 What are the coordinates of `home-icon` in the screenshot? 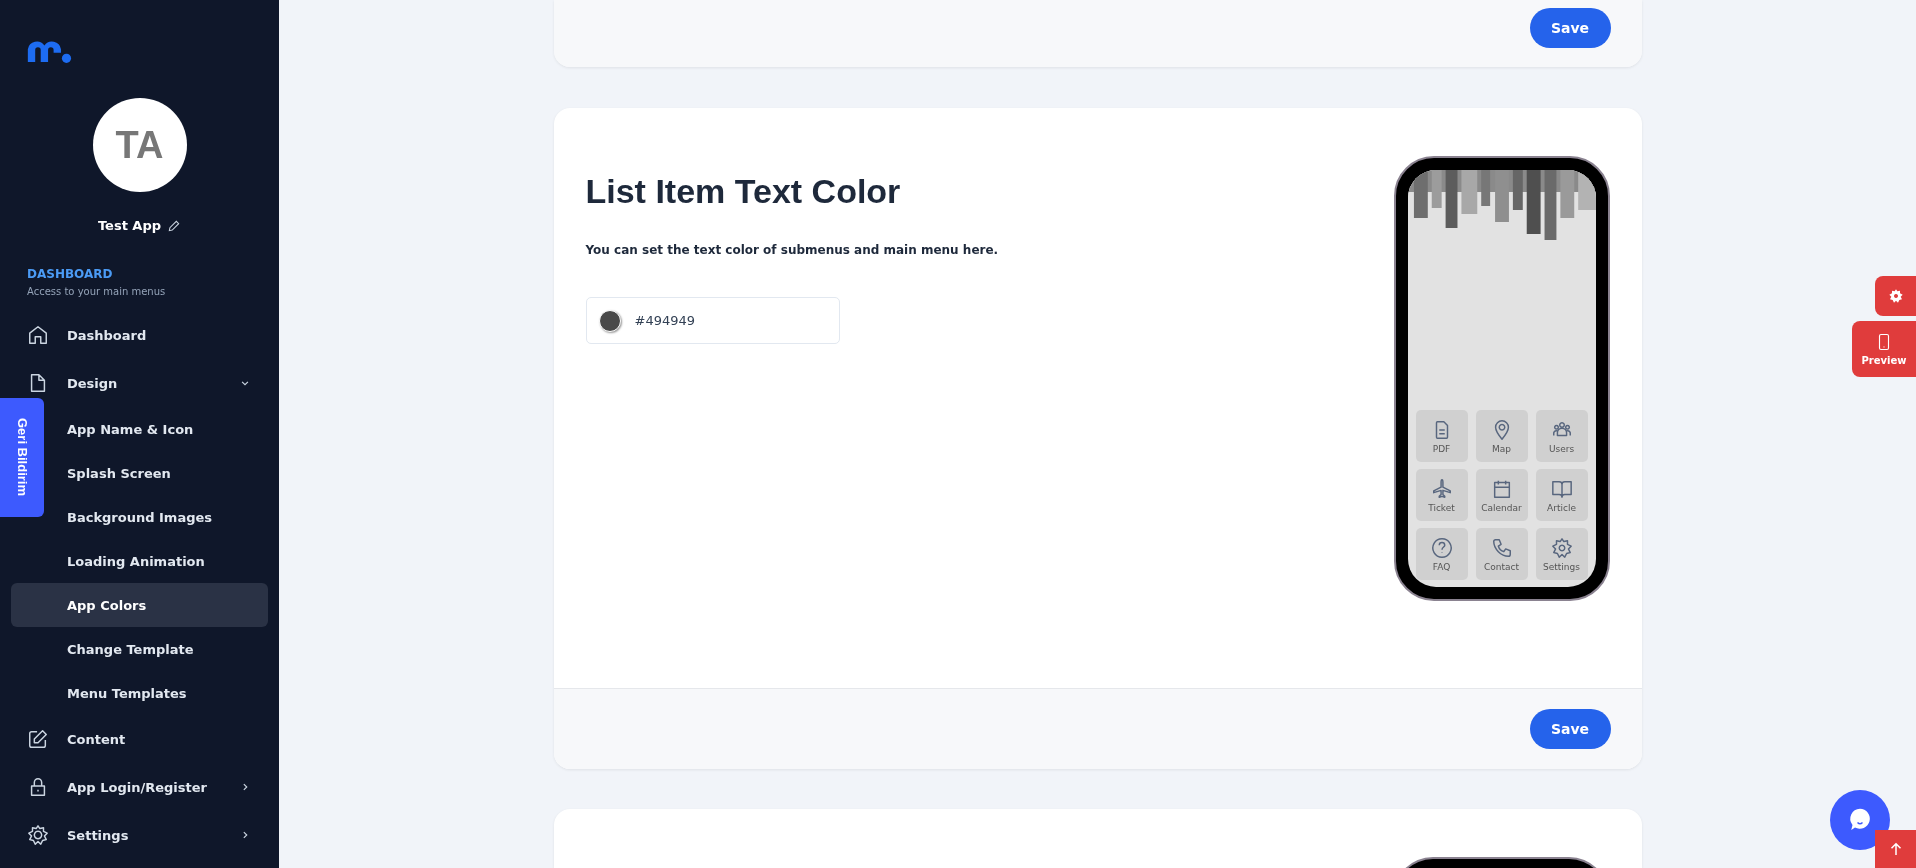 It's located at (38, 335).